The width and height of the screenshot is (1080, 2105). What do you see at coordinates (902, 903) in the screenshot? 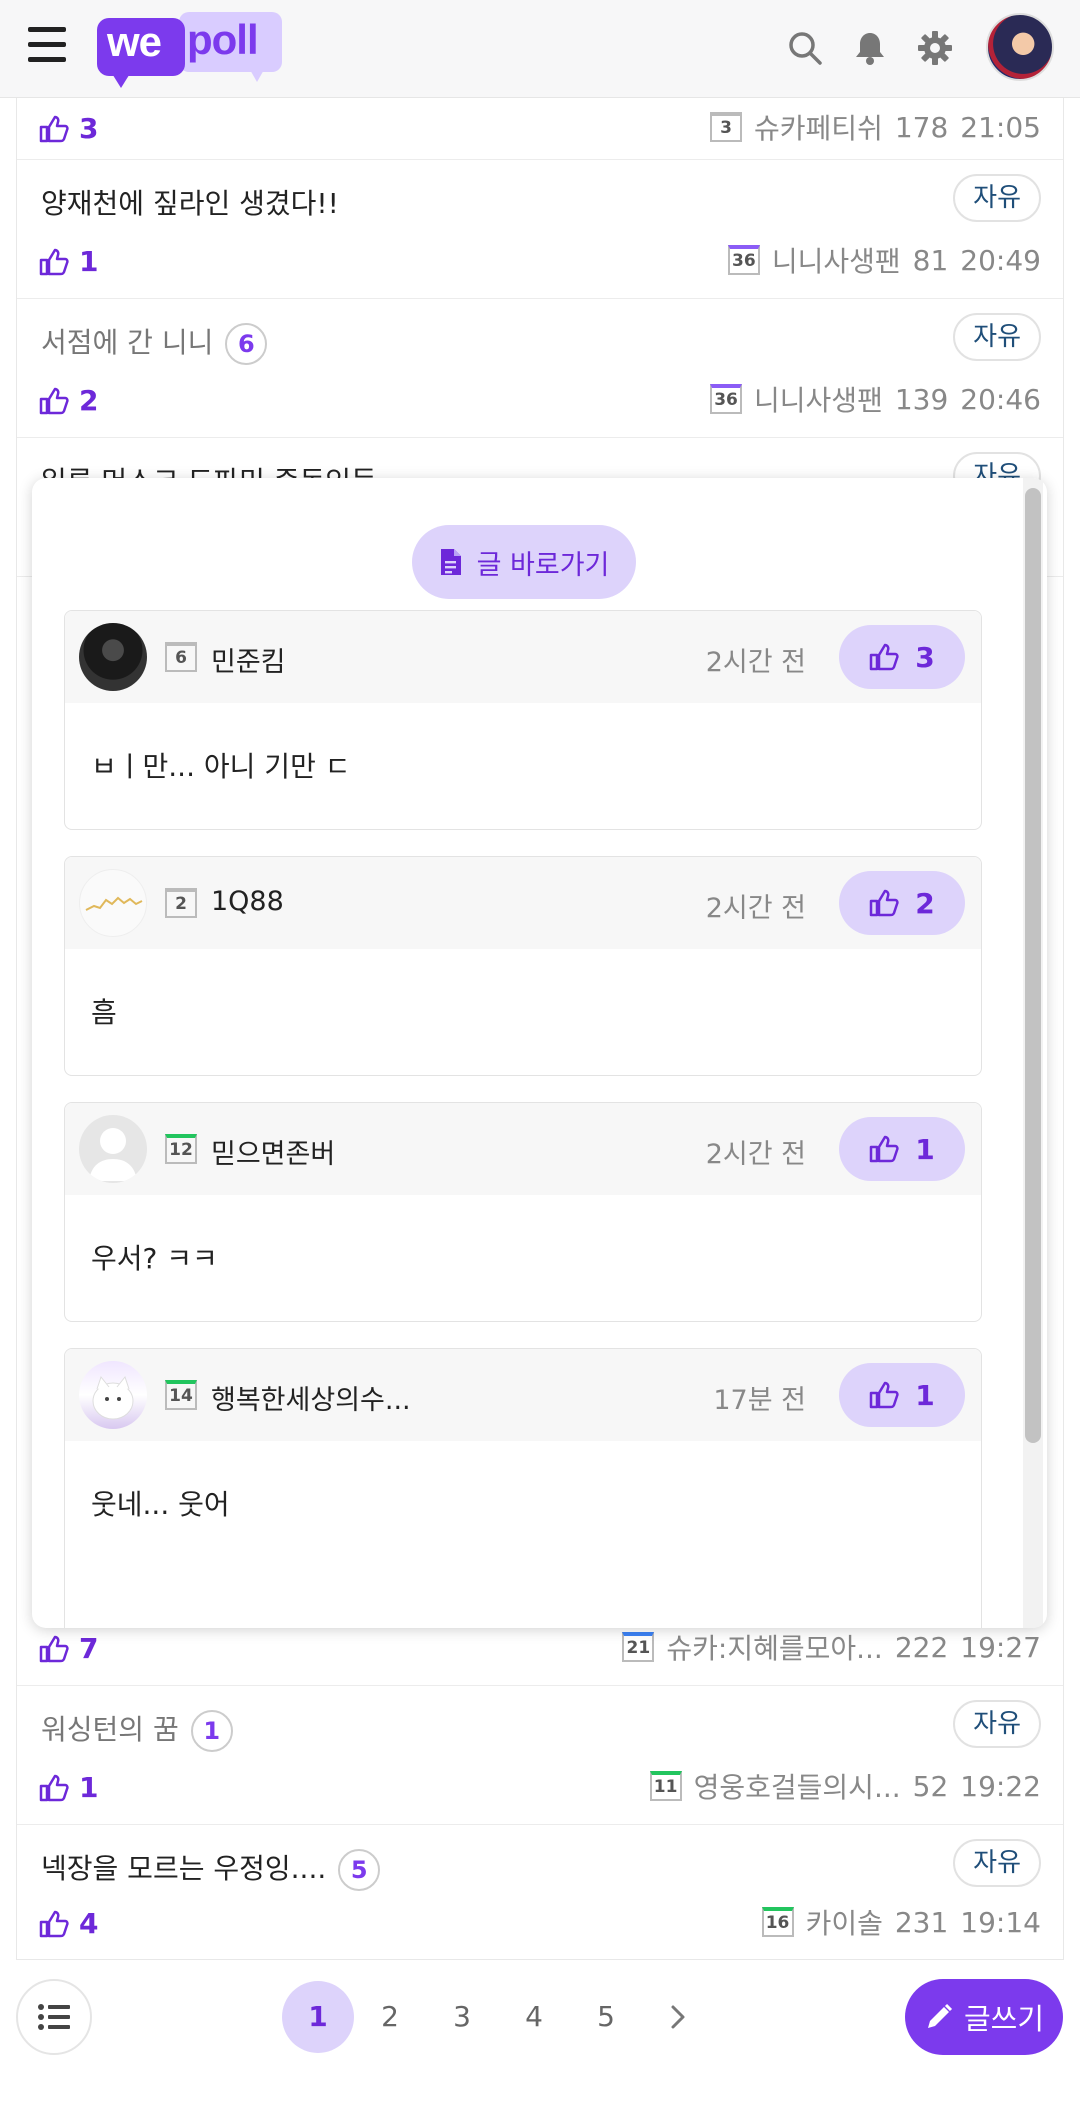
I see `comment-like-button: 2` at bounding box center [902, 903].